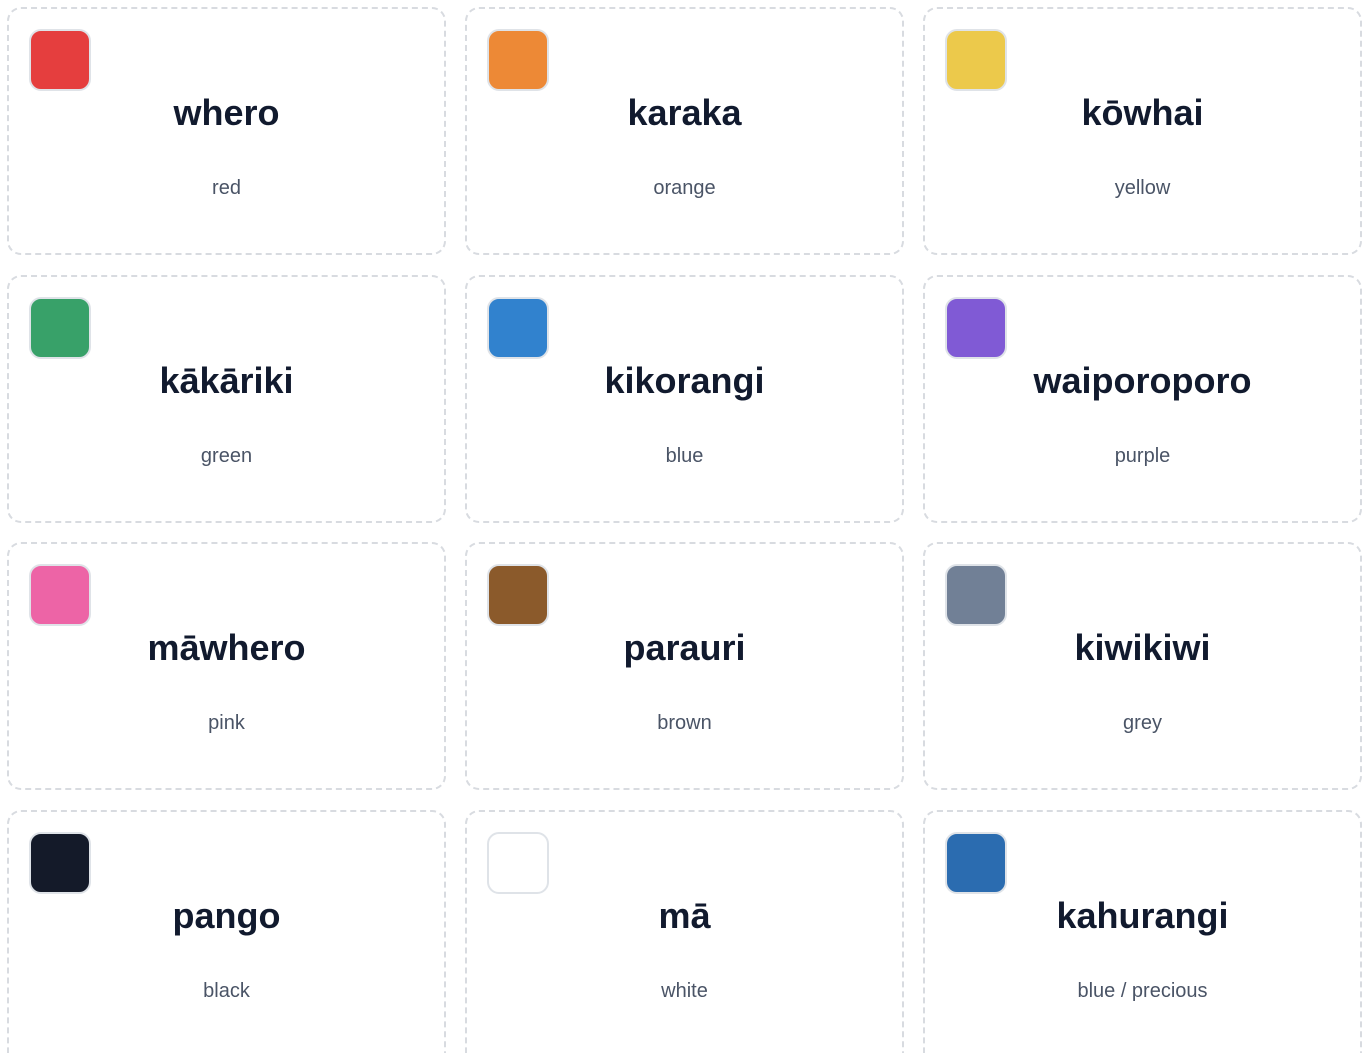 The width and height of the screenshot is (1366, 1053). What do you see at coordinates (1142, 112) in the screenshot?
I see `maori-word: kōwhai` at bounding box center [1142, 112].